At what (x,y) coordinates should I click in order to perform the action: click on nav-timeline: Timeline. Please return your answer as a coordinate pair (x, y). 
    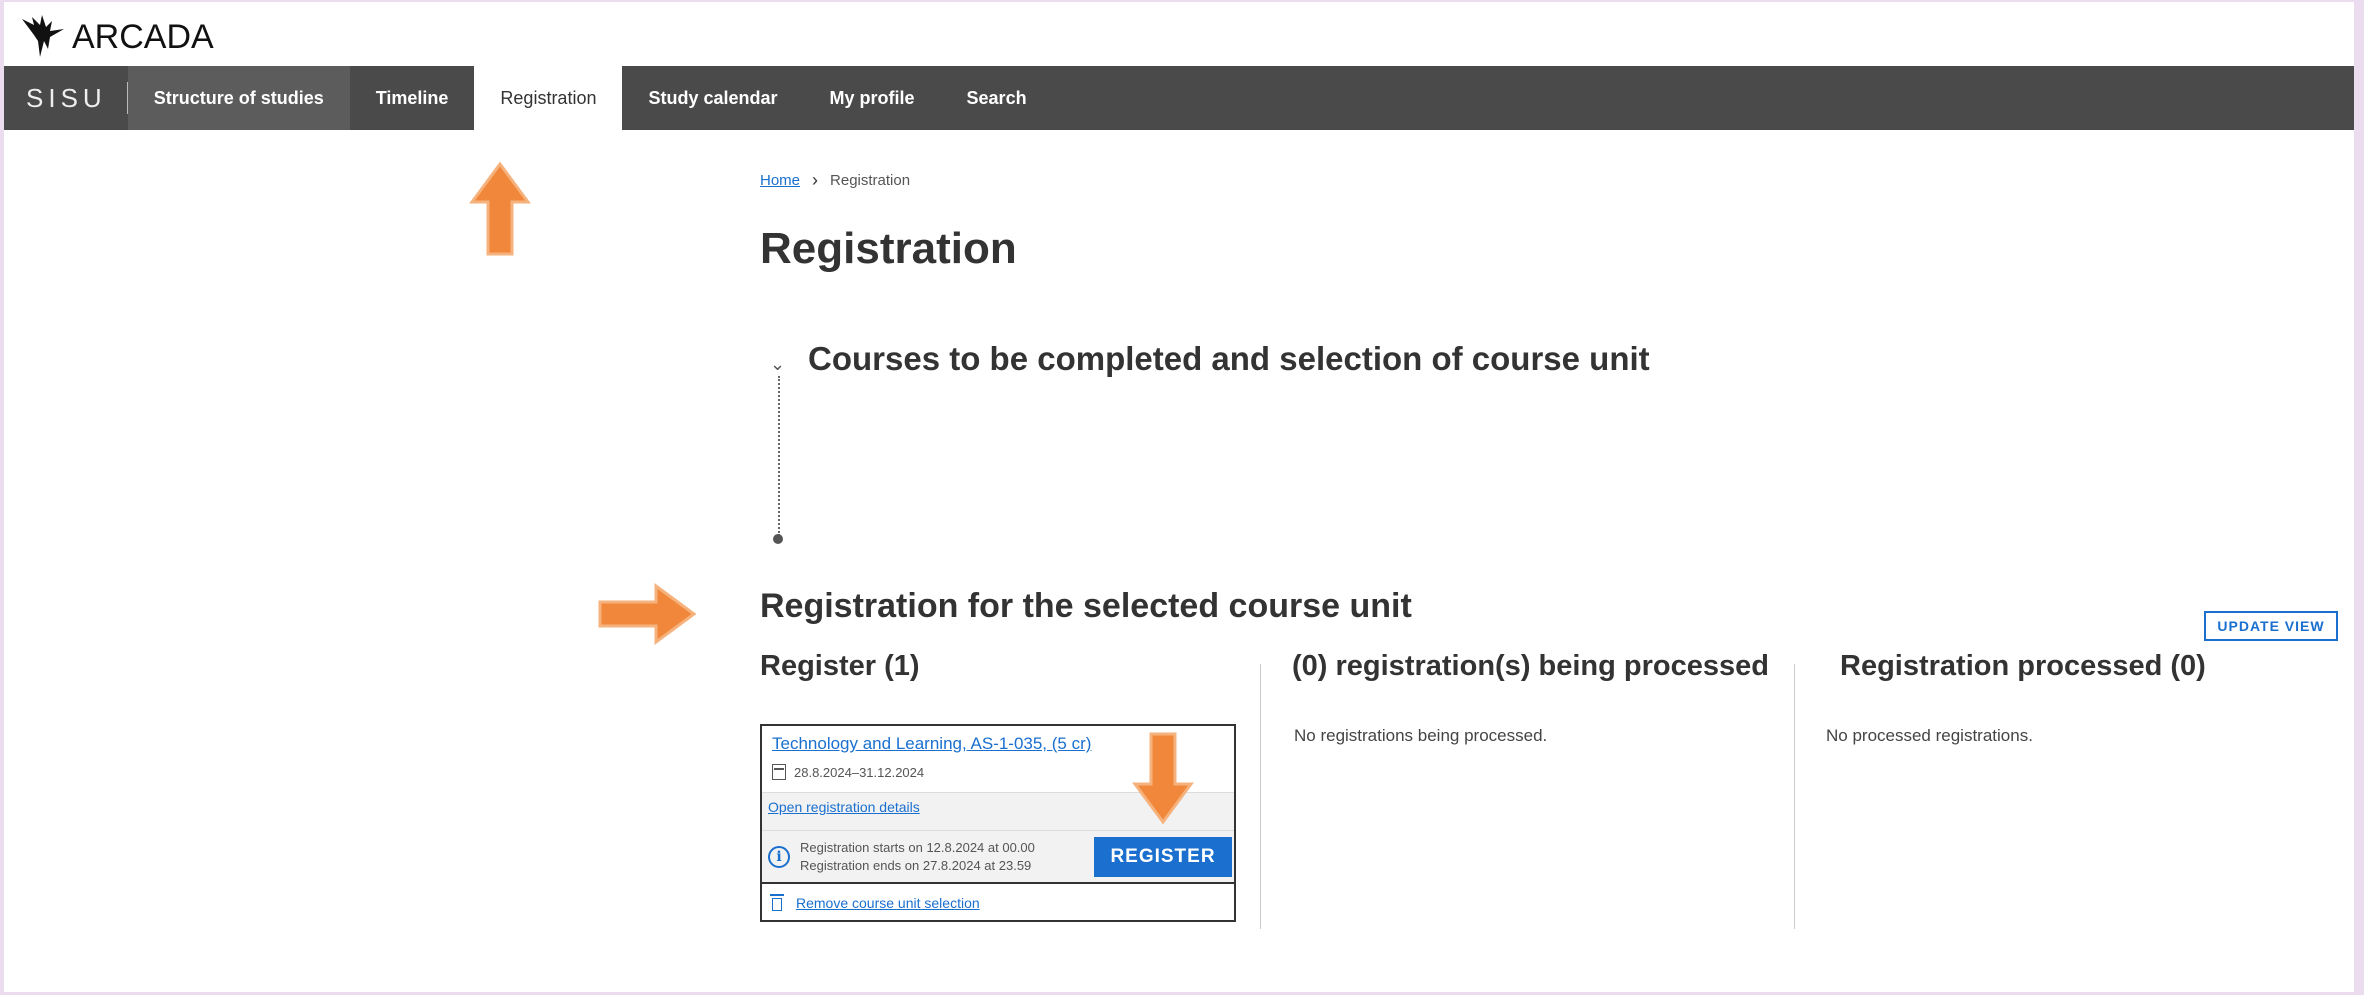
    Looking at the image, I should click on (412, 98).